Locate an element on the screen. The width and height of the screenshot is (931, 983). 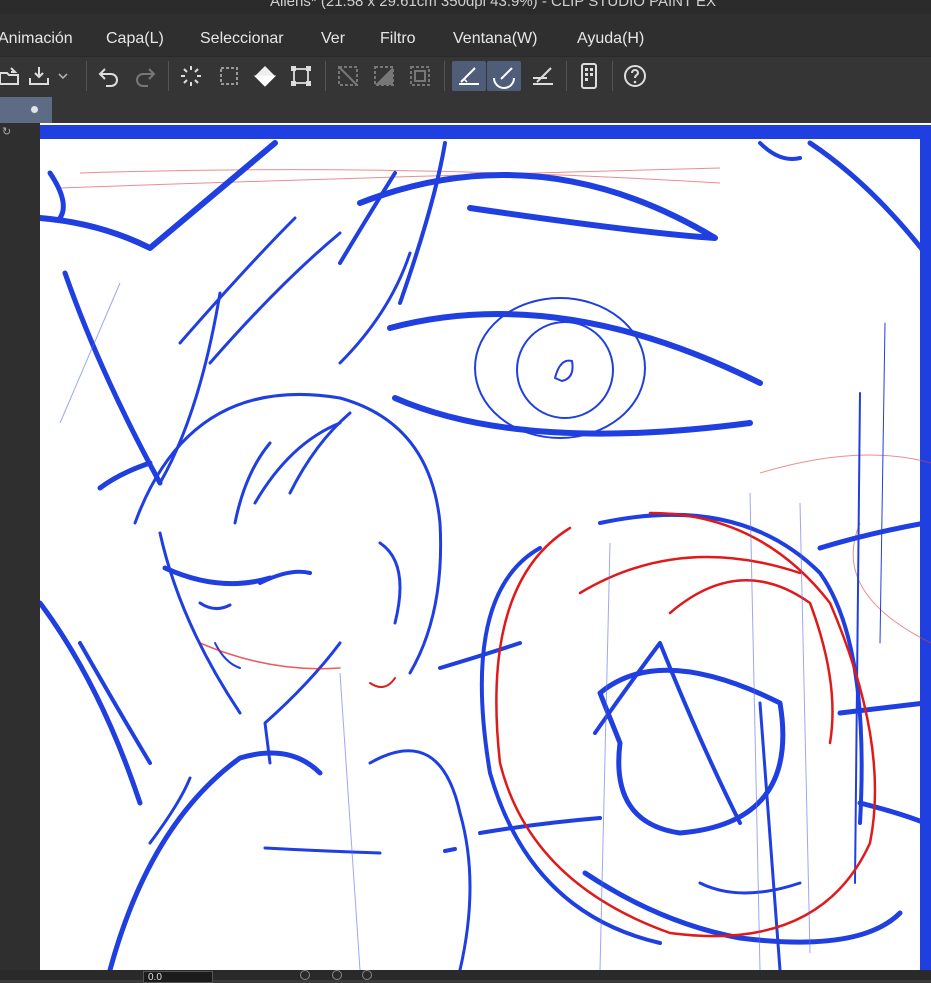
loading-spinner-icon is located at coordinates (191, 76).